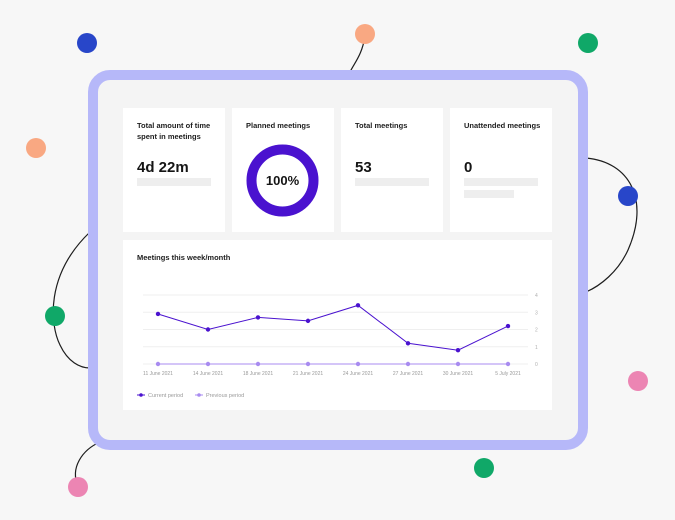  What do you see at coordinates (458, 374) in the screenshot?
I see `x-tick-label: 30 June 2021` at bounding box center [458, 374].